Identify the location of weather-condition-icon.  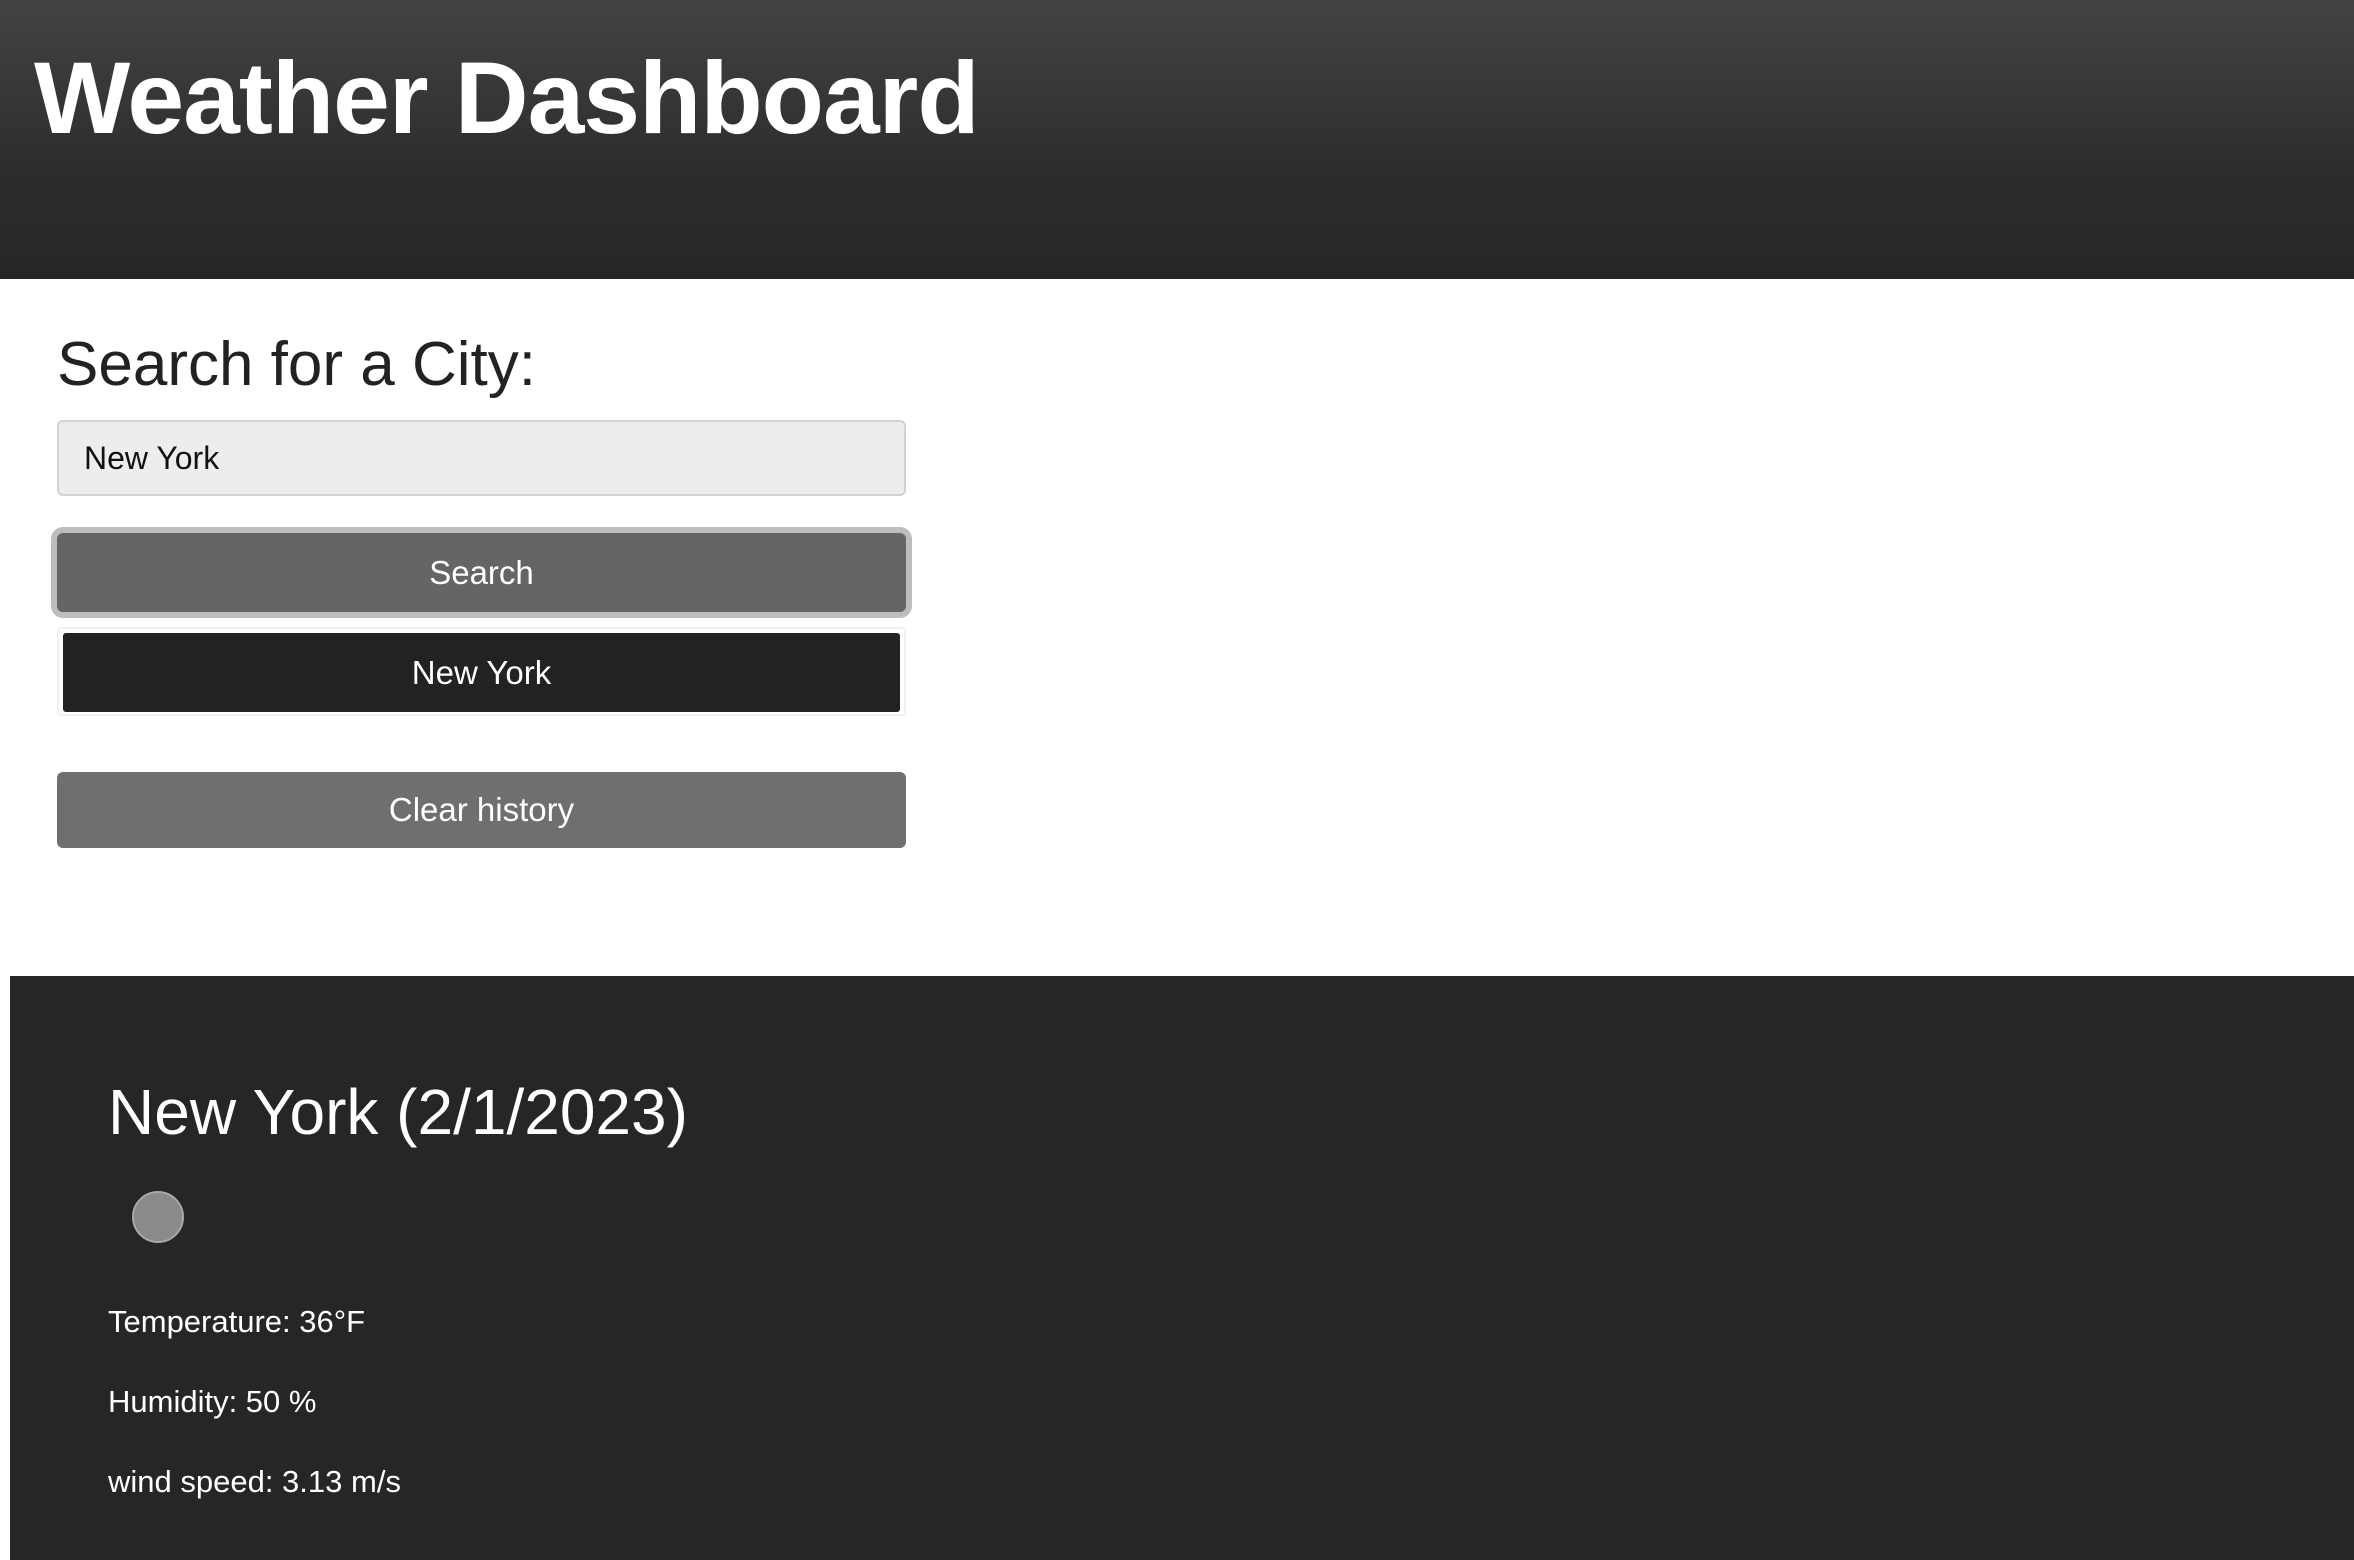
(158, 1217).